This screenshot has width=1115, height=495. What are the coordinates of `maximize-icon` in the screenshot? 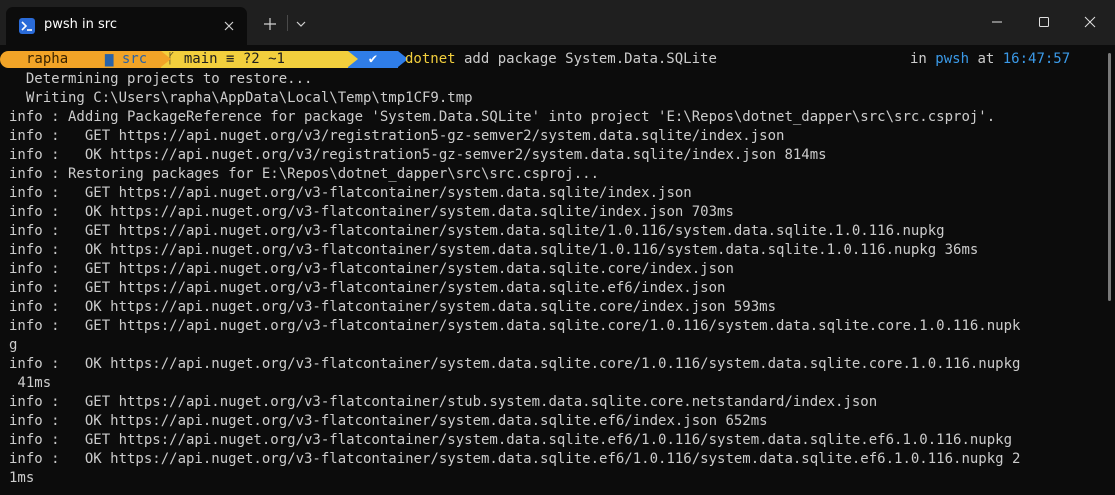 It's located at (1044, 22).